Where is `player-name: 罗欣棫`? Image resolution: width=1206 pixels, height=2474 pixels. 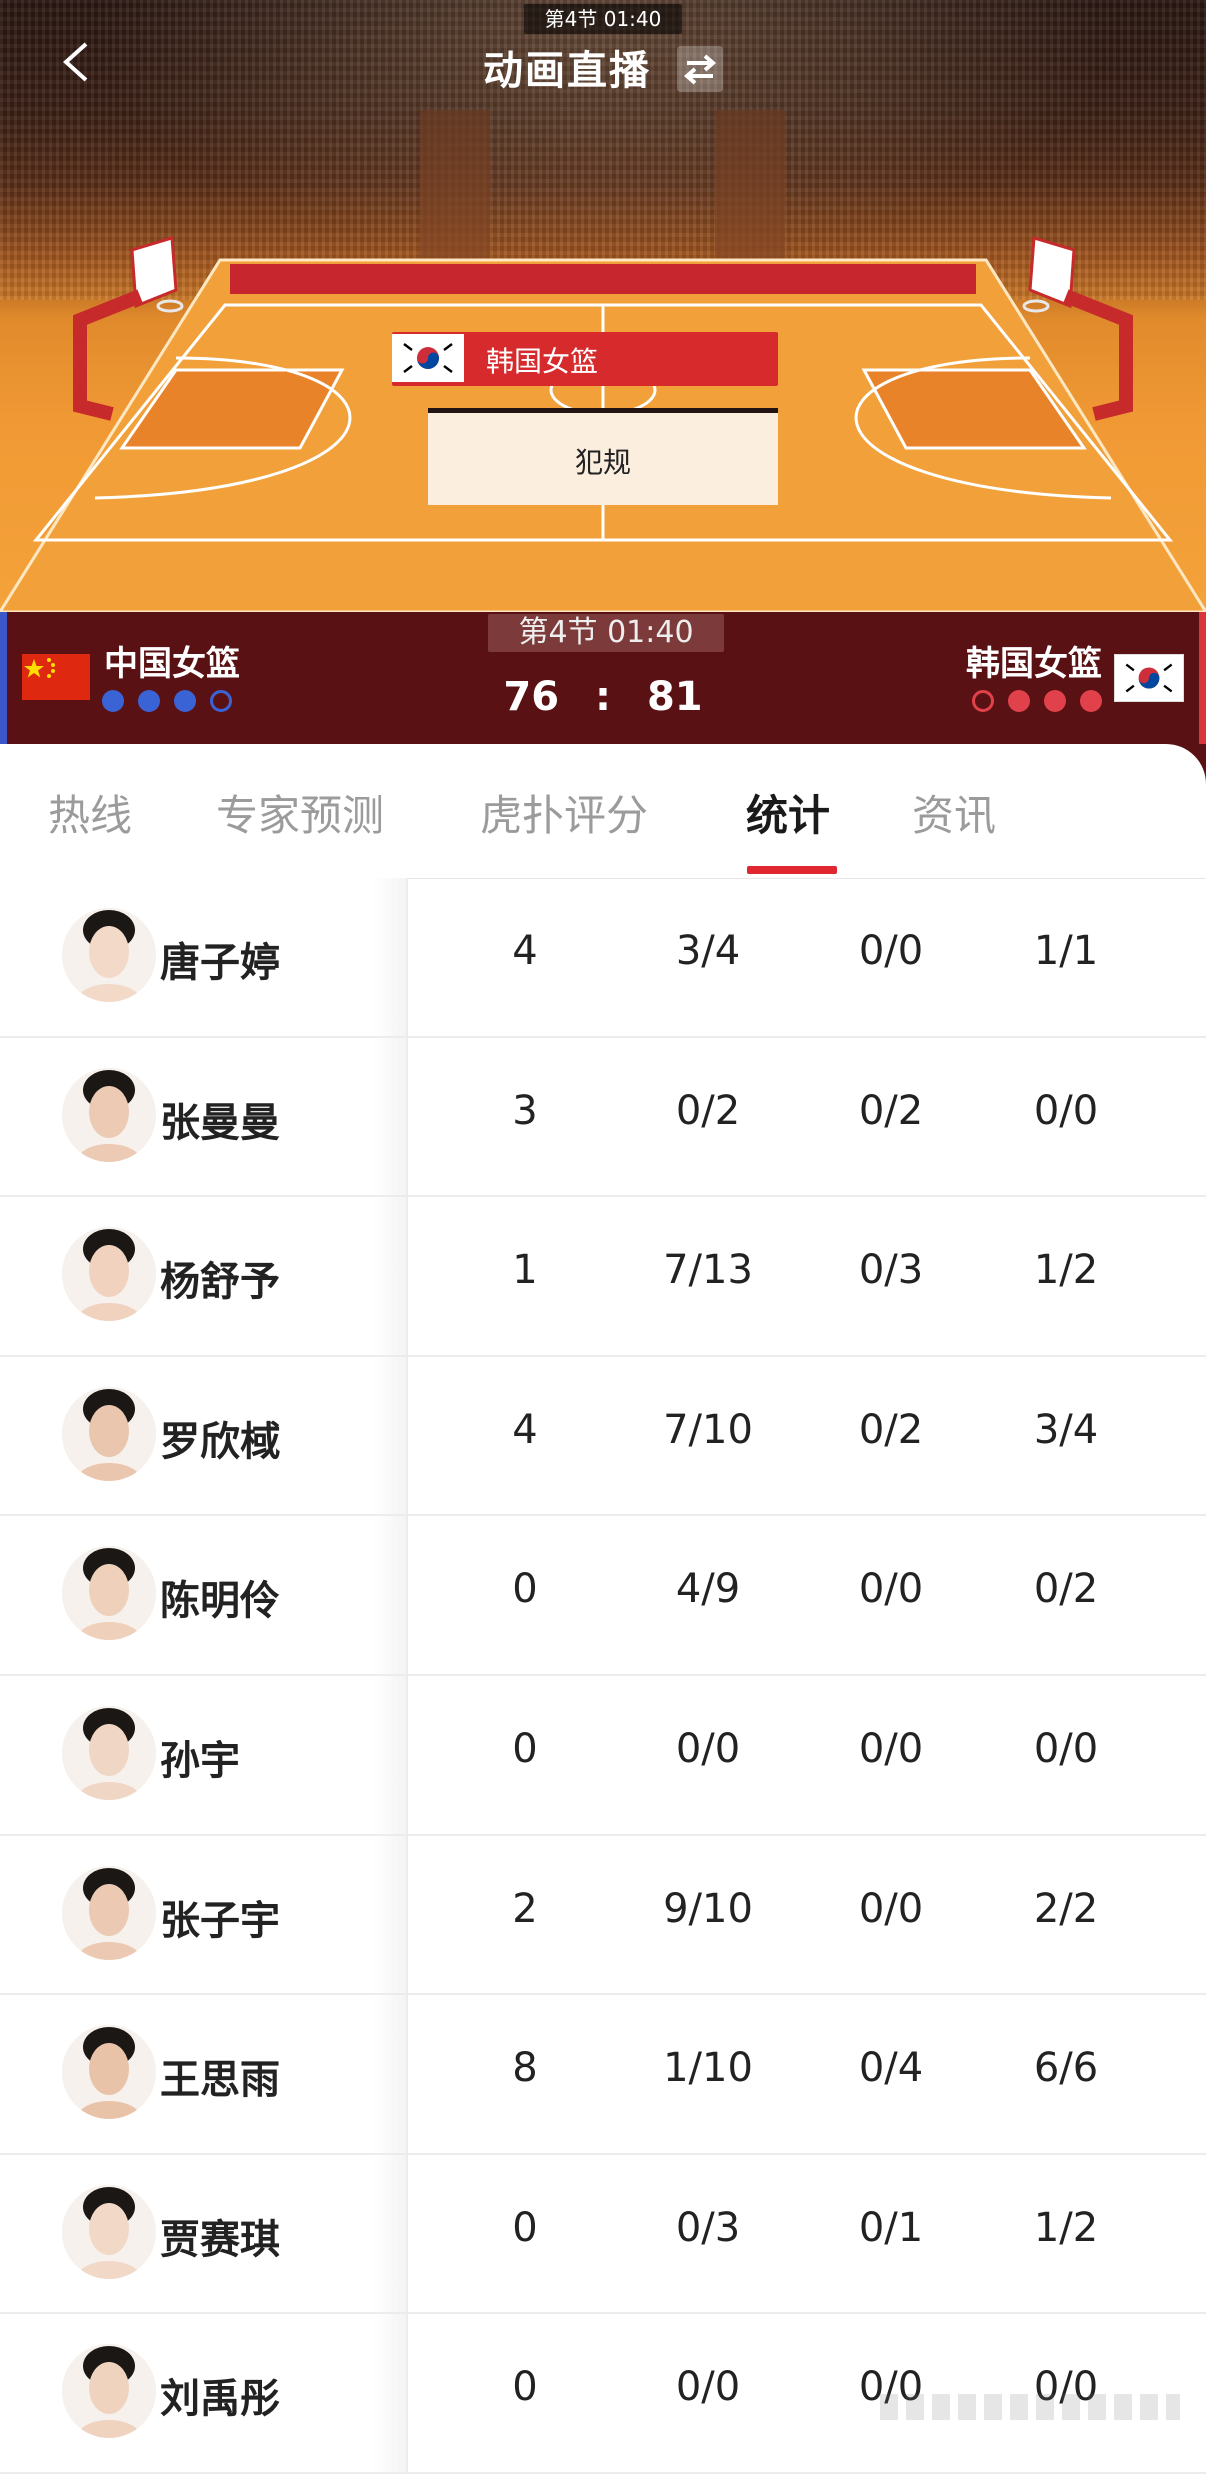
player-name: 罗欣棫 is located at coordinates (220, 1441).